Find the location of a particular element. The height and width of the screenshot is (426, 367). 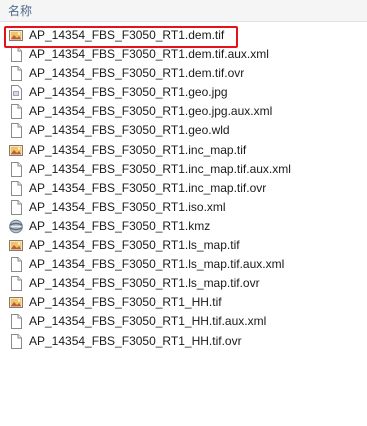

file-name: AP_14354_FBS_F3050_RT1.ls_map.tif.ovr is located at coordinates (144, 283).